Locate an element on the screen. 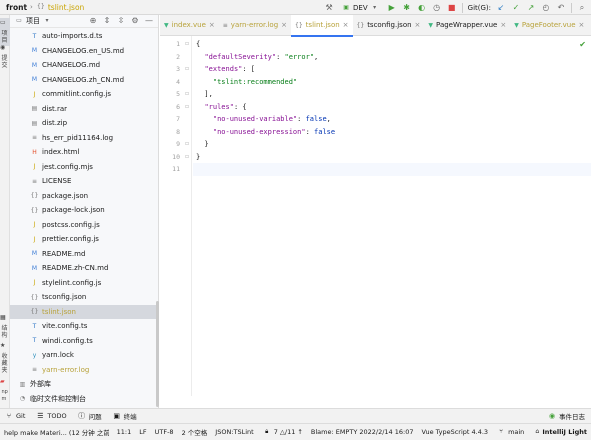 The image size is (591, 440). tree-item: Tvite.config.ts is located at coordinates (84, 326).